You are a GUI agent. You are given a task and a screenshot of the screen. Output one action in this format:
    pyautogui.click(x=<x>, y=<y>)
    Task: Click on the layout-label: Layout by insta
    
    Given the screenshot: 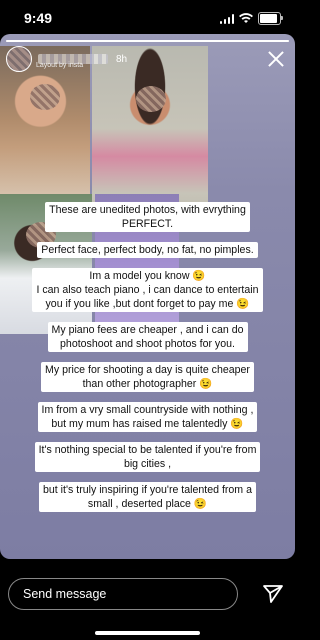 What is the action you would take?
    pyautogui.click(x=60, y=65)
    